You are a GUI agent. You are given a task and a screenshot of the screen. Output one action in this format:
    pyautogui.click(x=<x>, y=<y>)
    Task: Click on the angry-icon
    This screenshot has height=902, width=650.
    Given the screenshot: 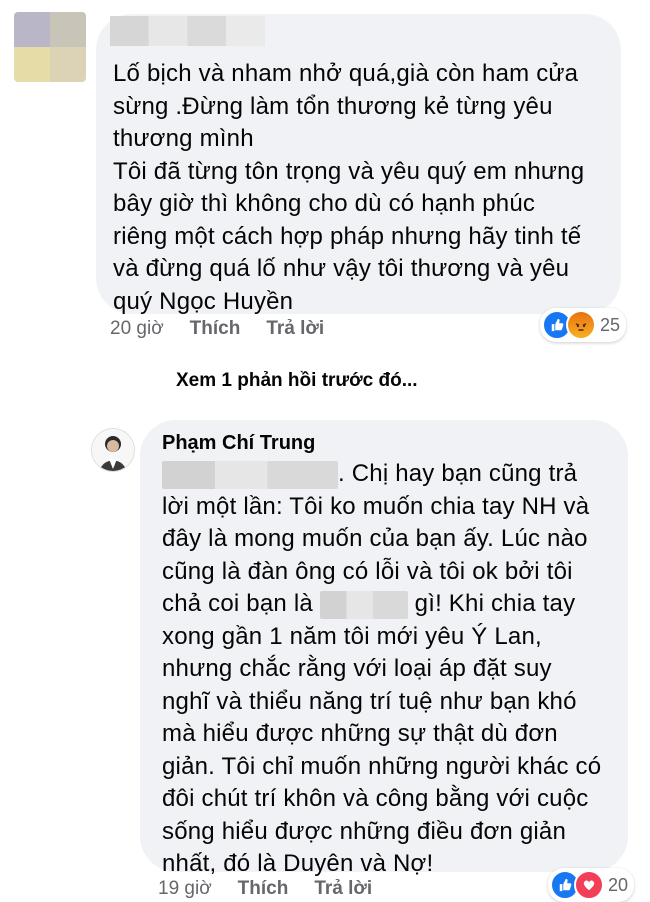 What is the action you would take?
    pyautogui.click(x=581, y=325)
    